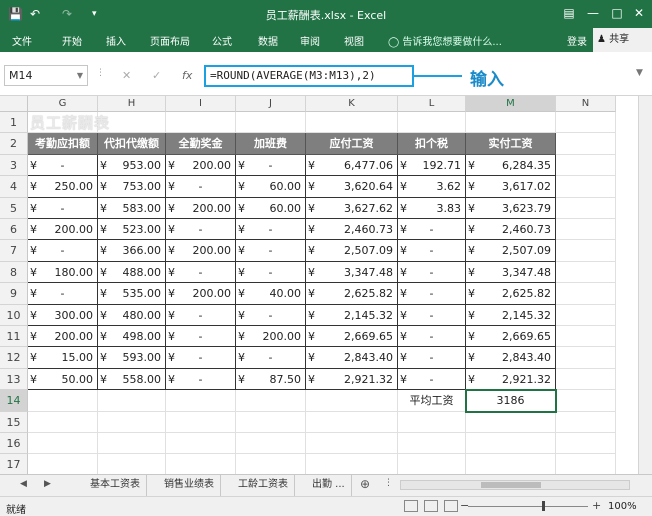 The width and height of the screenshot is (652, 516). Describe the element at coordinates (352, 165) in the screenshot. I see `table-cell: ¥6,477.06` at that location.